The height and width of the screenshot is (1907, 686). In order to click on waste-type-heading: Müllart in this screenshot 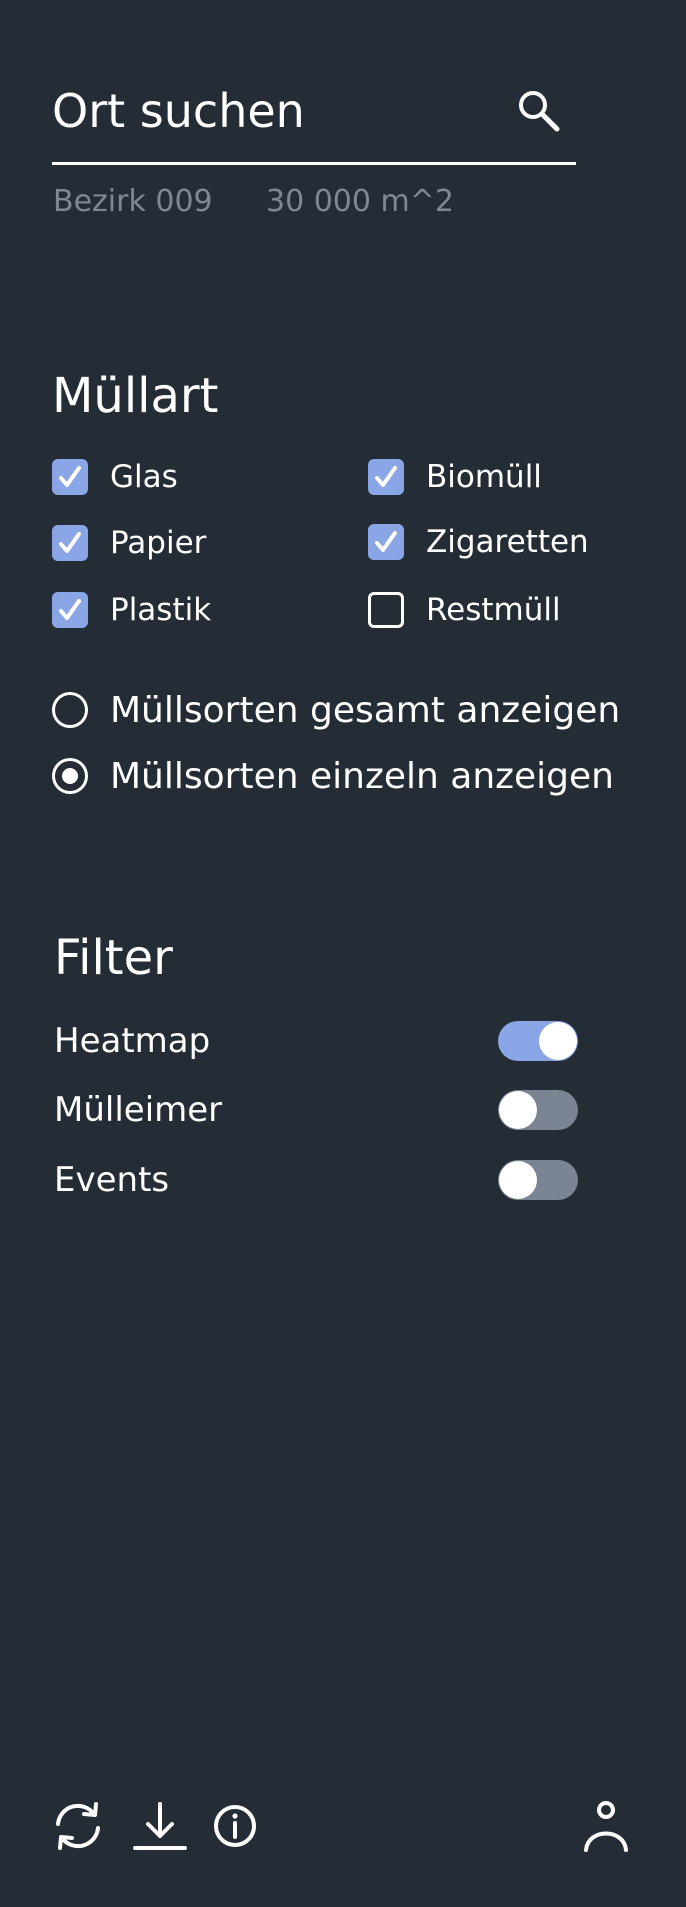, I will do `click(135, 396)`.